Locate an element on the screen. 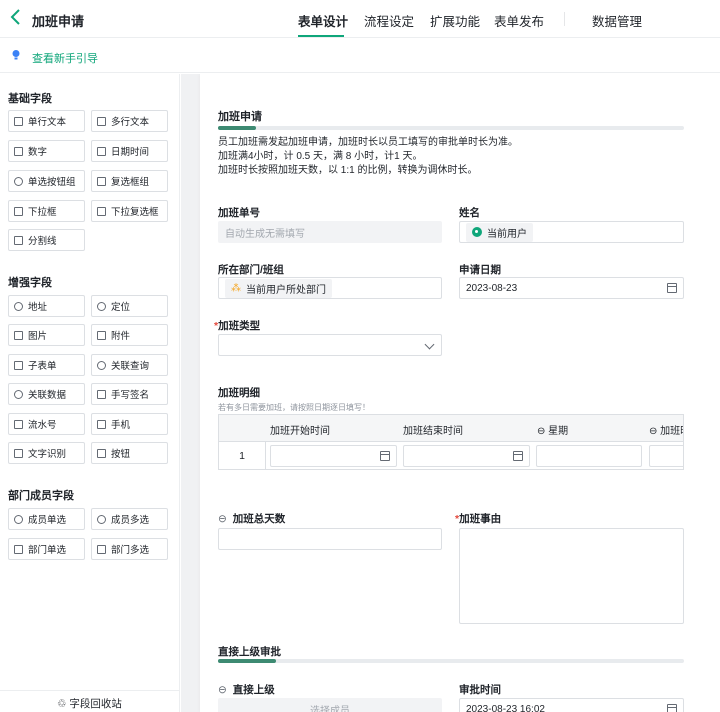 Image resolution: width=720 pixels, height=712 pixels. text-icon is located at coordinates (18, 121).